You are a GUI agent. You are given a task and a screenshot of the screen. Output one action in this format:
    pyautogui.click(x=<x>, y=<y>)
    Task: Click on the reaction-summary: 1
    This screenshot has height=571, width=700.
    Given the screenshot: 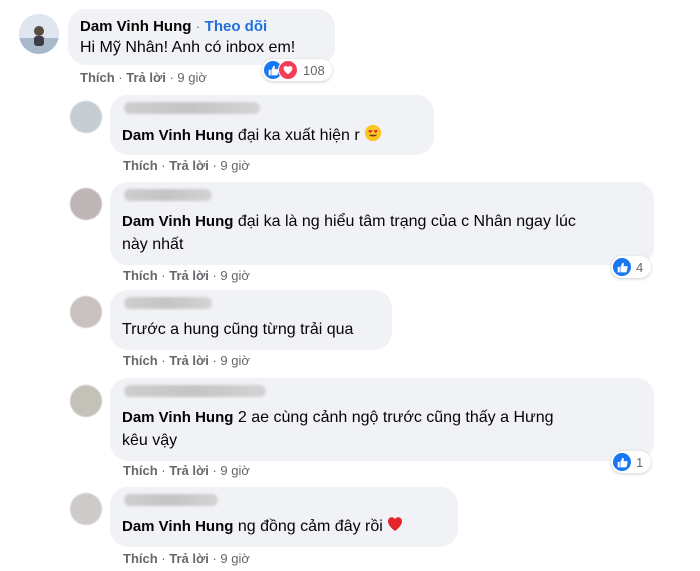 What is the action you would take?
    pyautogui.click(x=631, y=462)
    